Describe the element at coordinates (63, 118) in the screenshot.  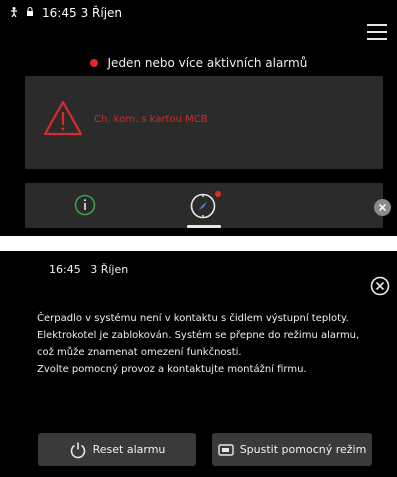
I see `warning-triangle-icon` at that location.